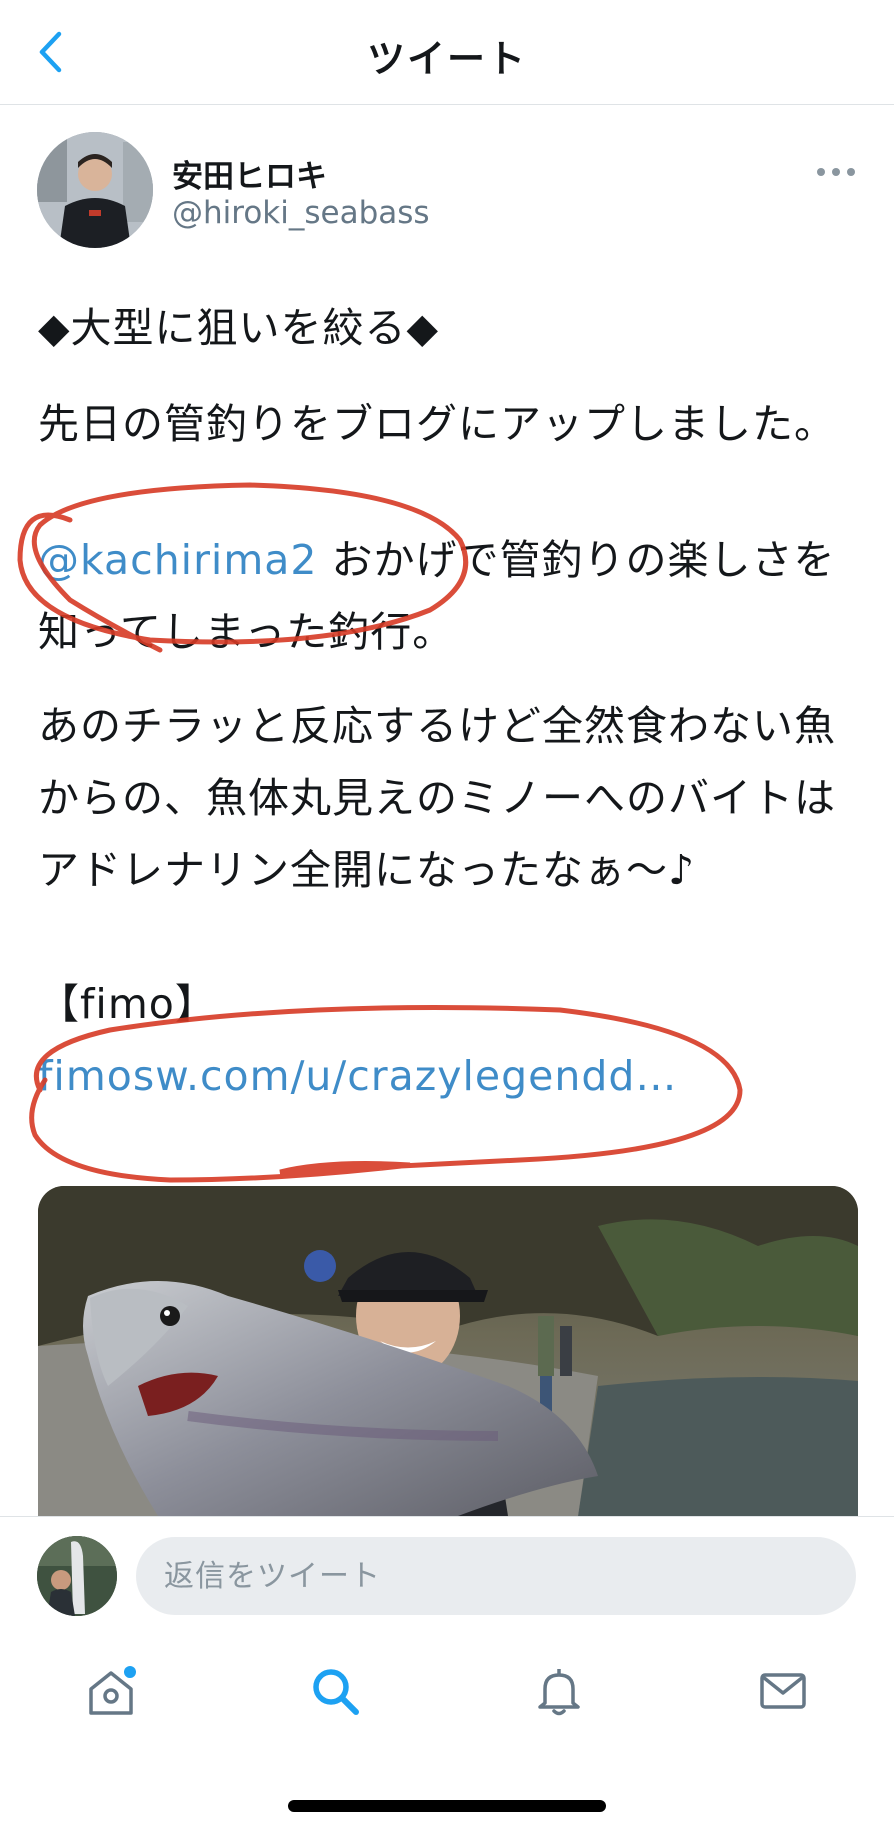 Image resolution: width=894 pixels, height=1832 pixels. I want to click on tweet-paragraph-2: @kachirima2 おかげで管釣りの楽しさを知ってしまった釣行。, so click(448, 596).